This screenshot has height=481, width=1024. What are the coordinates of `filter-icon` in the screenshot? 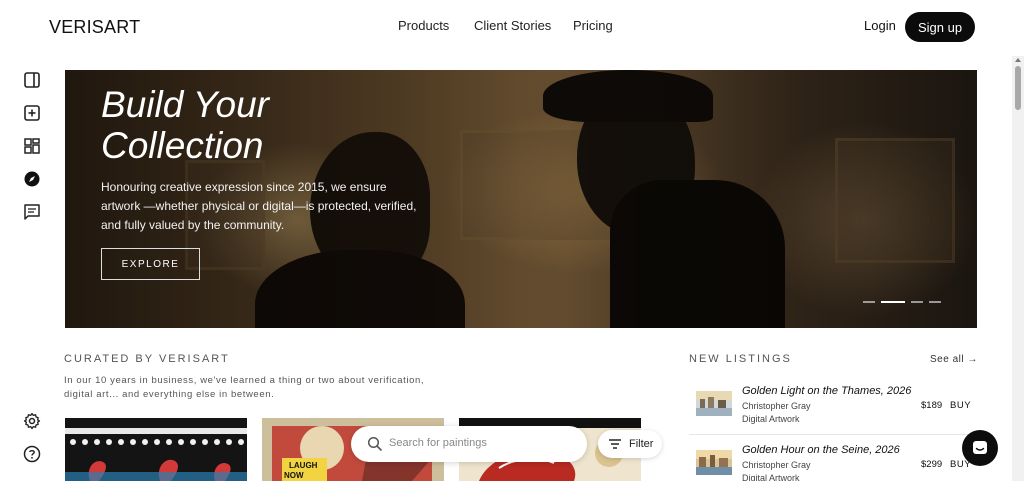 It's located at (615, 444).